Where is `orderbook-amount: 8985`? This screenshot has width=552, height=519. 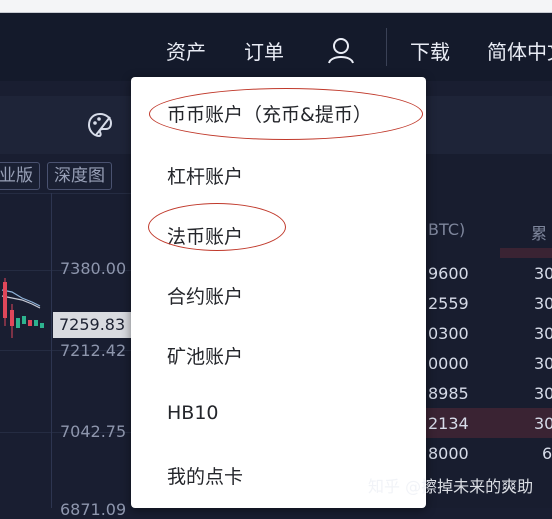 orderbook-amount: 8985 is located at coordinates (448, 393).